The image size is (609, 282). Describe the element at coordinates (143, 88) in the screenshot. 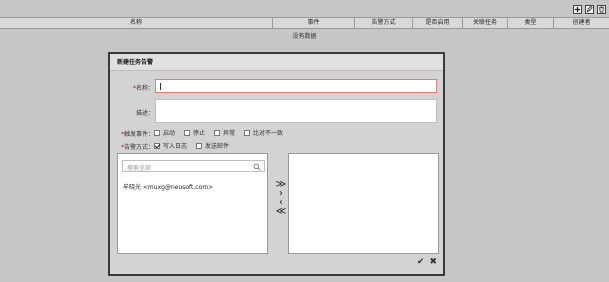

I see `name-label: *名称：` at that location.